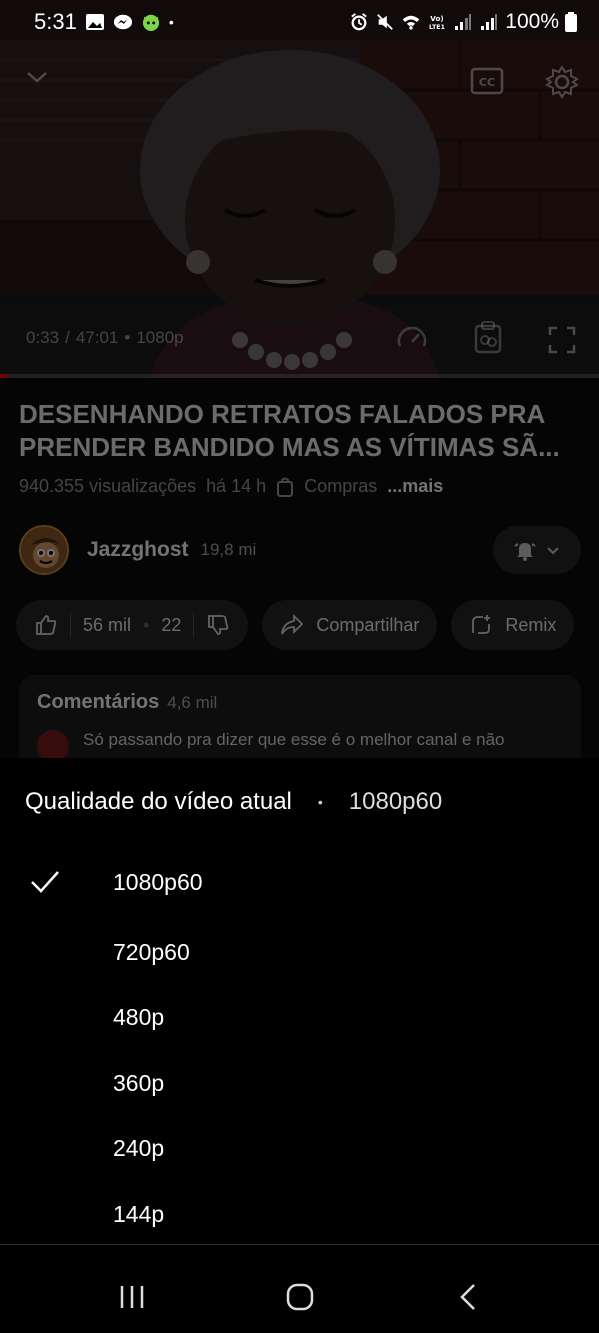  Describe the element at coordinates (299, 1148) in the screenshot. I see `quality-option-240p: 240p` at that location.